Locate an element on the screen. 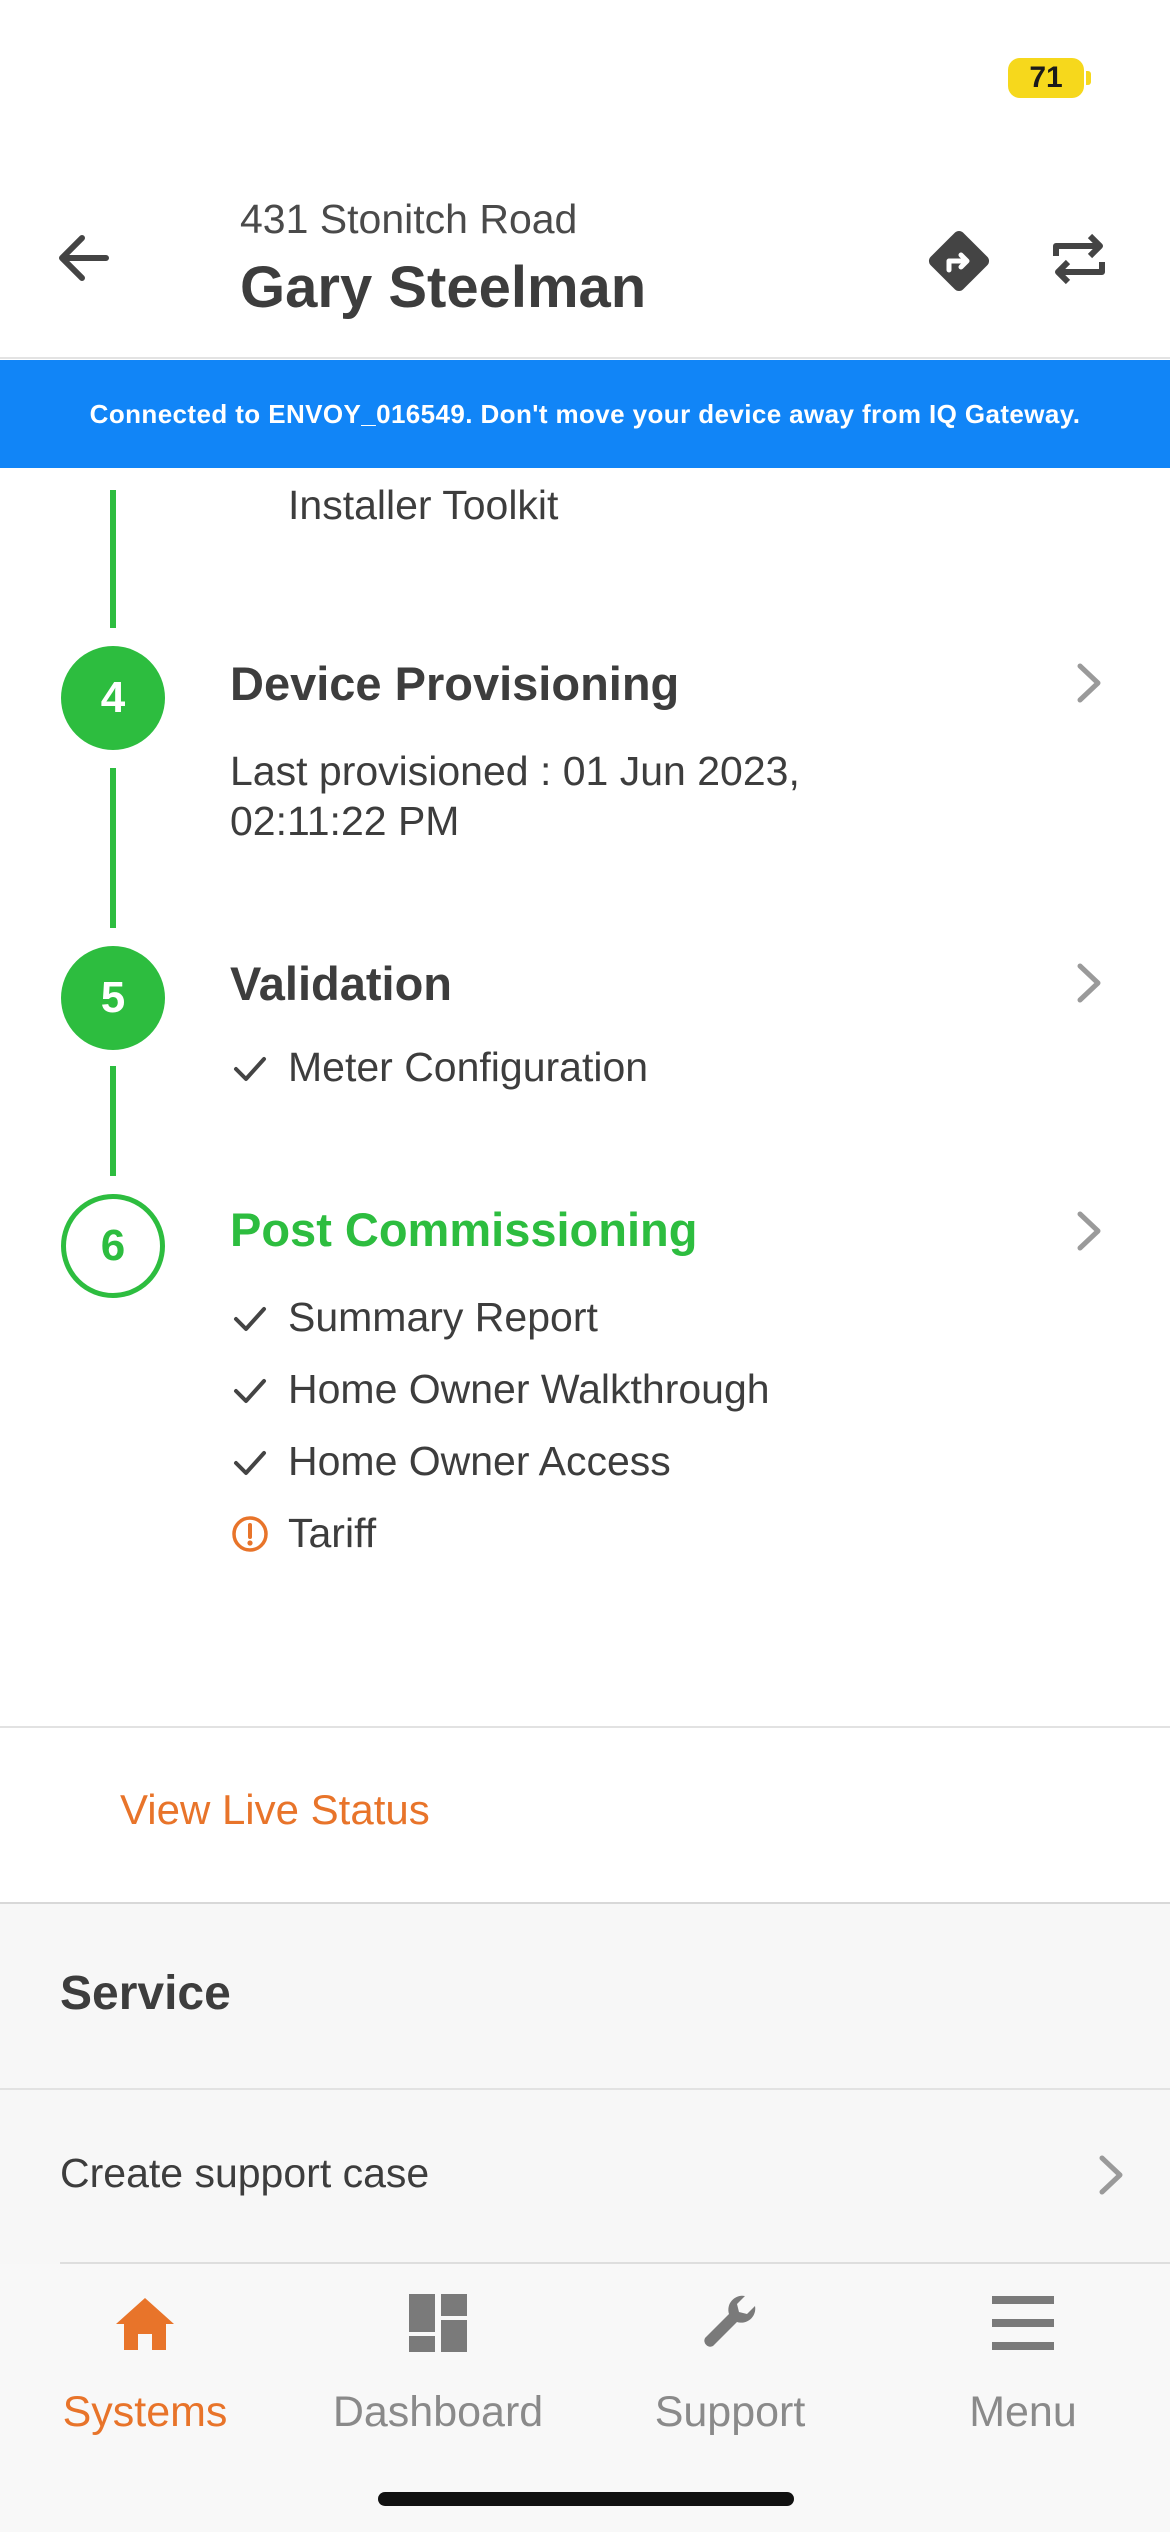  step-number-badge: 6 is located at coordinates (113, 1246).